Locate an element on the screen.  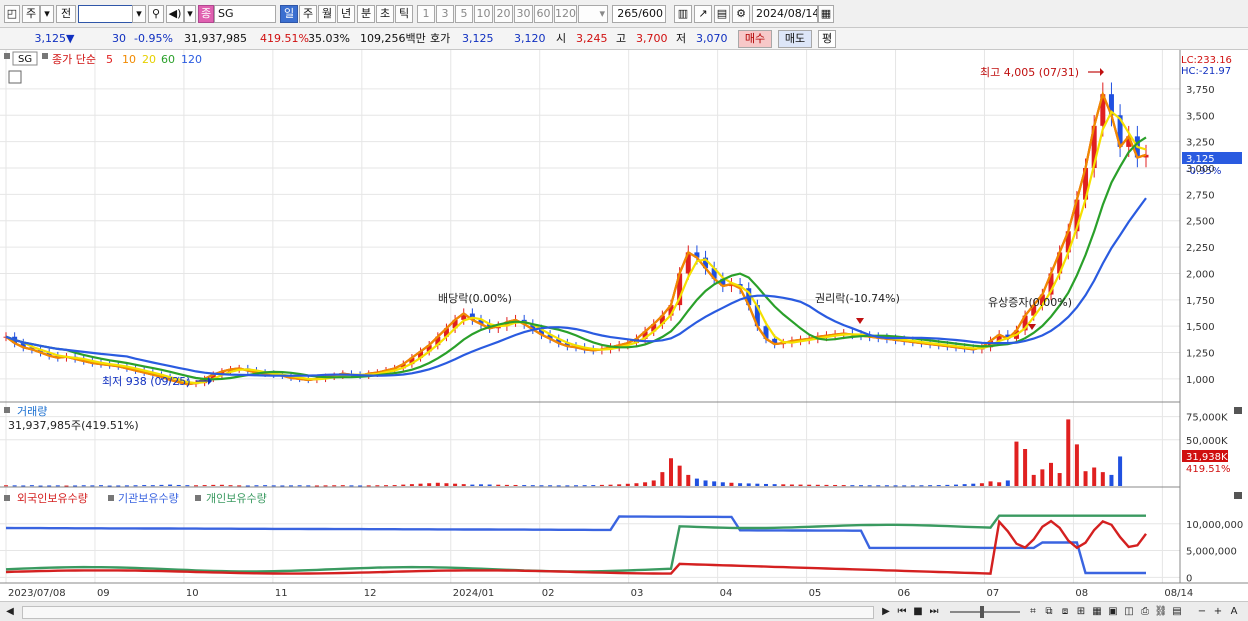
scroll-right-icon: ▶ is located at coordinates (886, 612).